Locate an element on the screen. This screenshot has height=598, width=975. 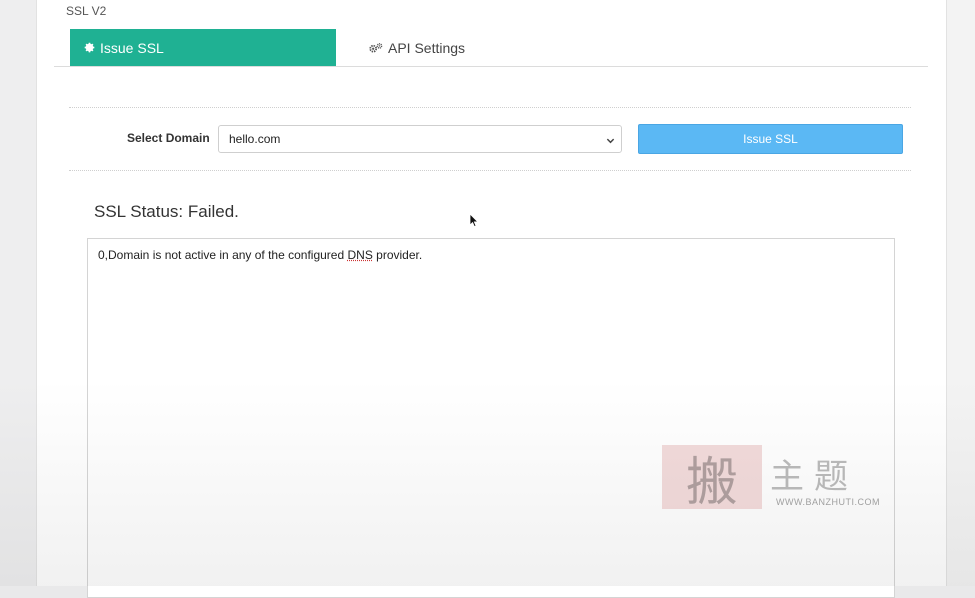
watermark-stamp: 搬 is located at coordinates (712, 479).